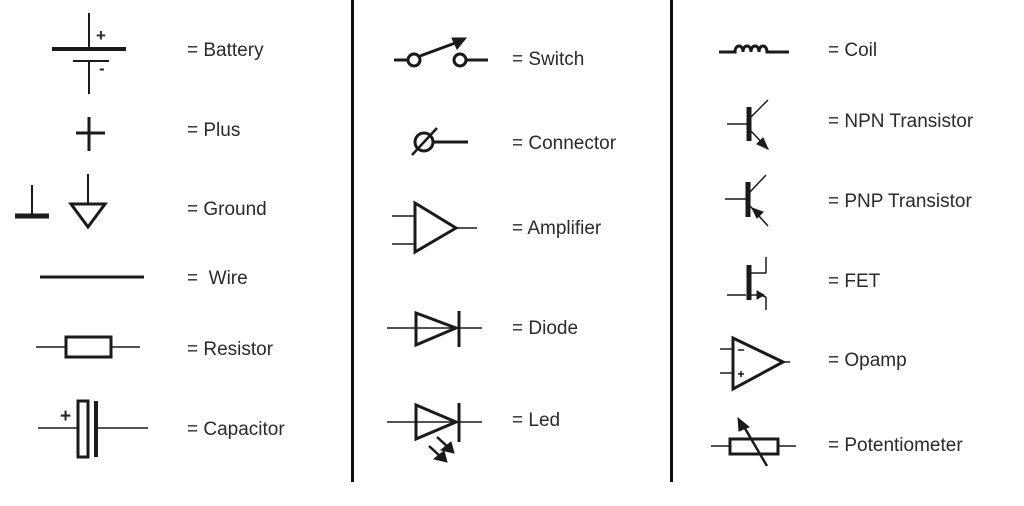  Describe the element at coordinates (217, 278) in the screenshot. I see `wire-label: = Wire` at that location.